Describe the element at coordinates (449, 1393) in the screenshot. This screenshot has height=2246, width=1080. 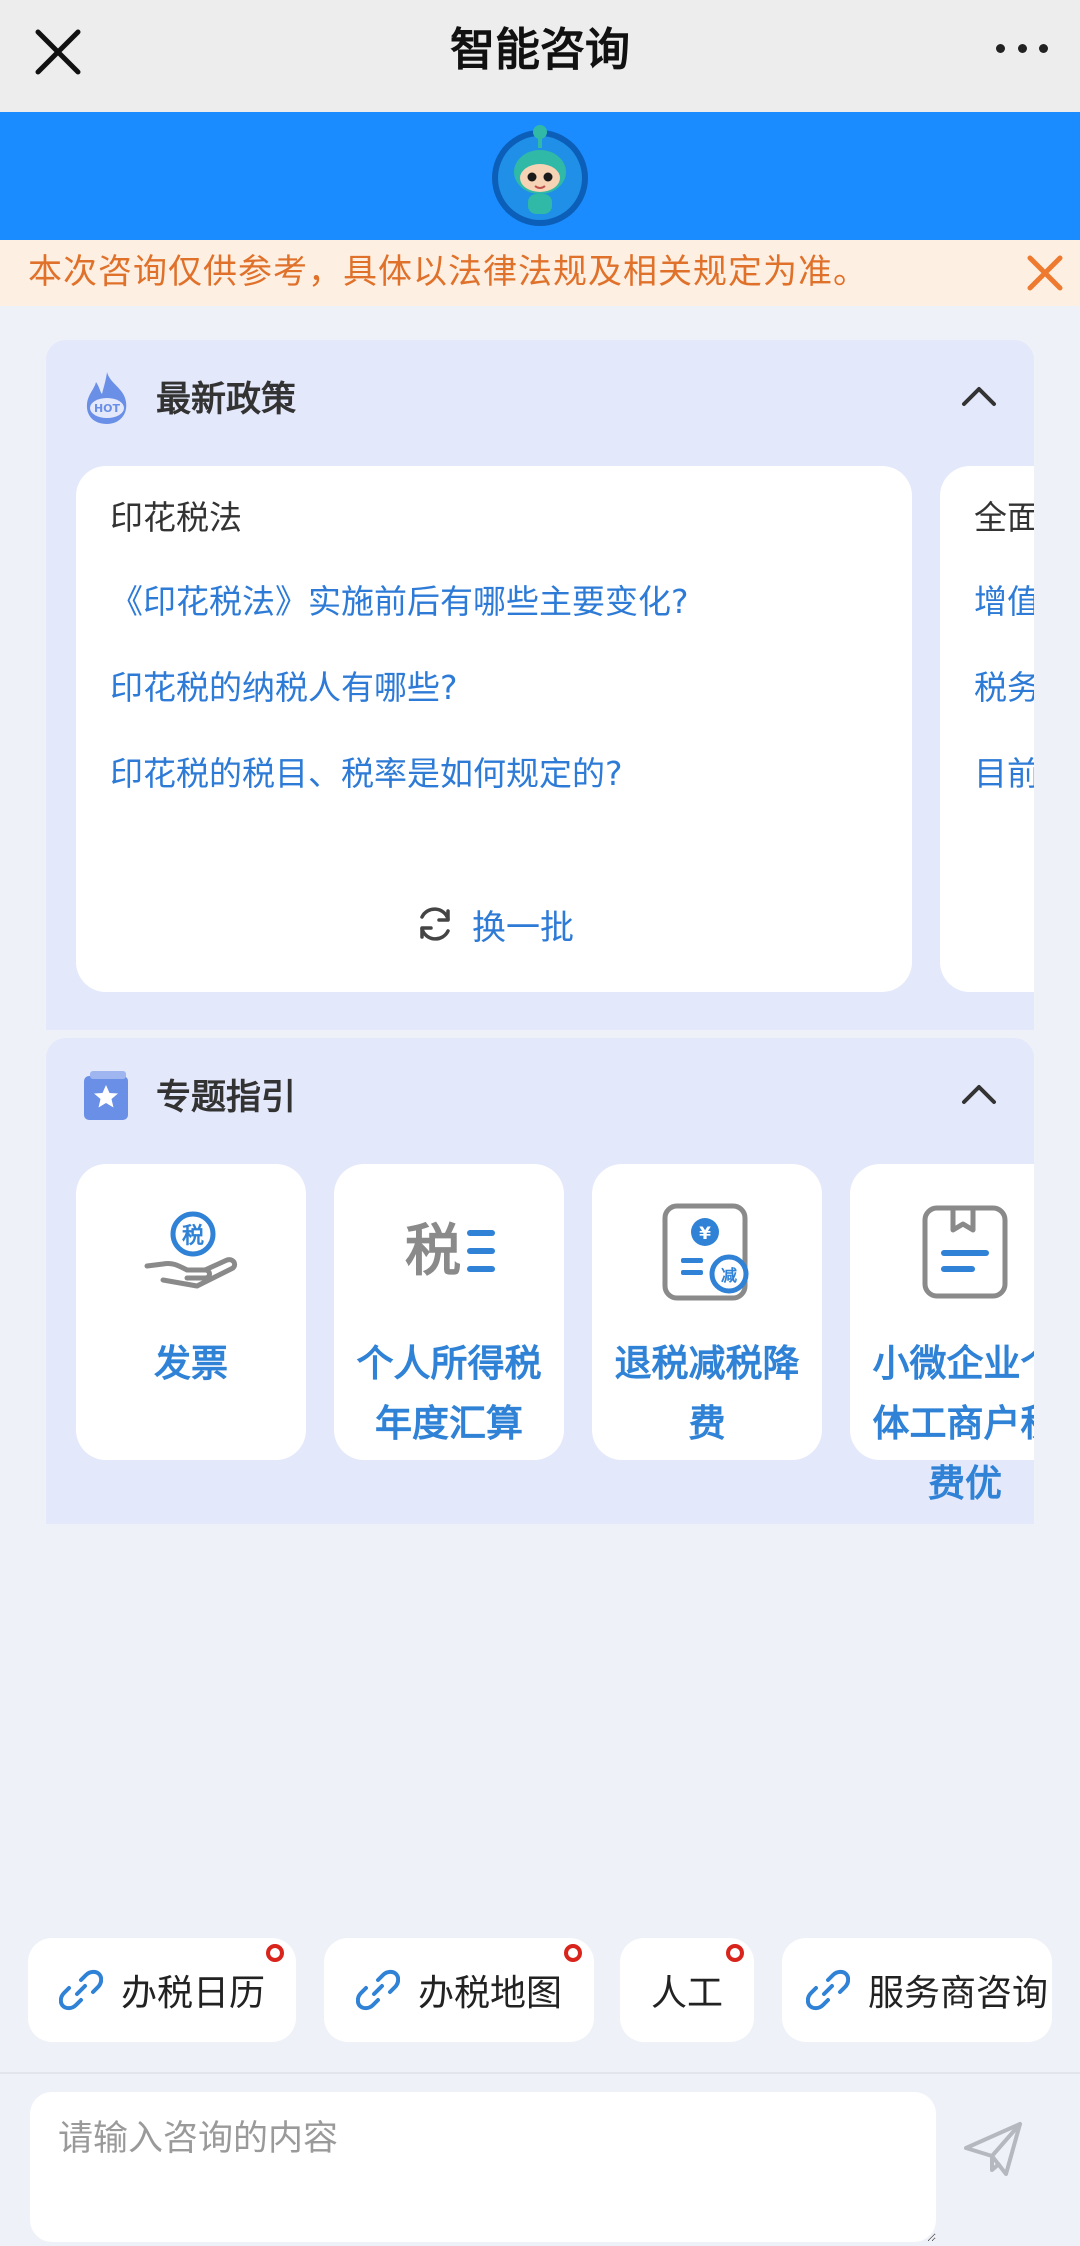
I see `topic-label: 个人所得税年度汇算` at that location.